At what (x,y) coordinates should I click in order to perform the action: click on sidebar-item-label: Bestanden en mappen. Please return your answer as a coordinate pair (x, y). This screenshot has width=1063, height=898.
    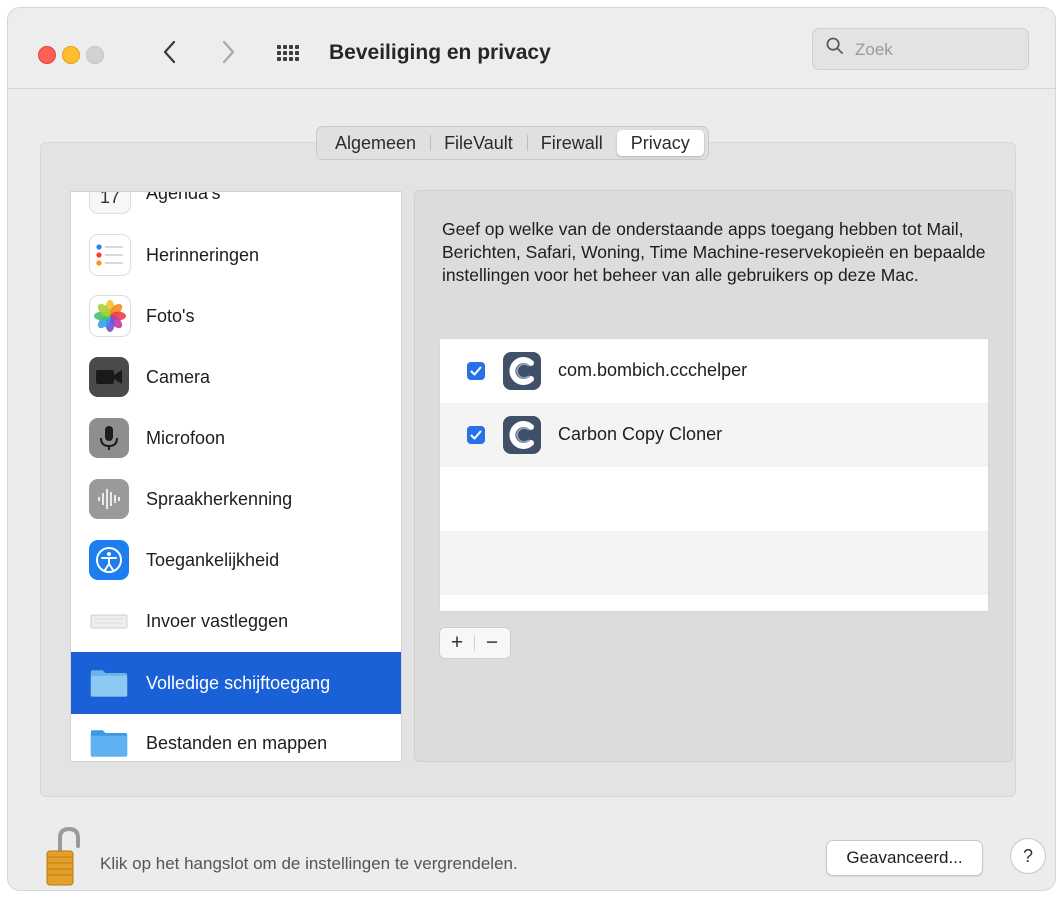
    Looking at the image, I should click on (237, 742).